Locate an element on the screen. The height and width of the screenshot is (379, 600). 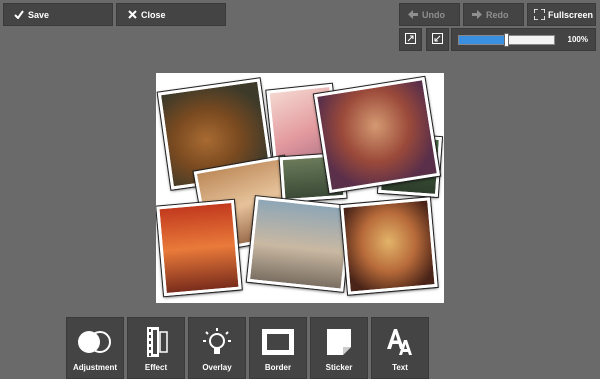
undo-button: Undo is located at coordinates (429, 14).